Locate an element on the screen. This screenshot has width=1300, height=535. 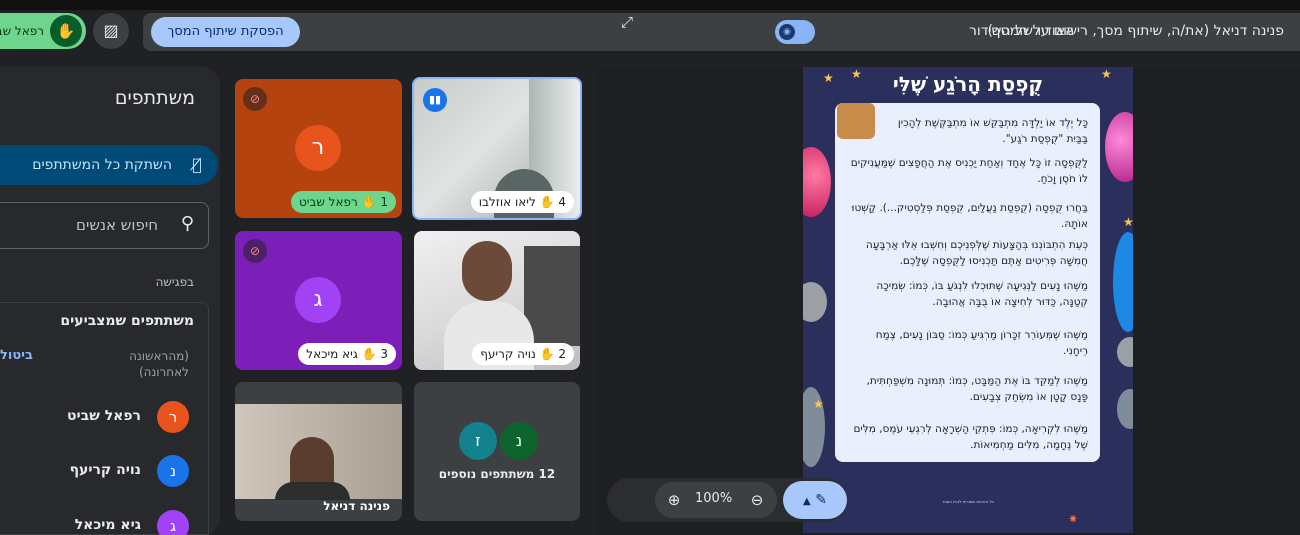
zoom-in-icon: ⊕ is located at coordinates (674, 500).